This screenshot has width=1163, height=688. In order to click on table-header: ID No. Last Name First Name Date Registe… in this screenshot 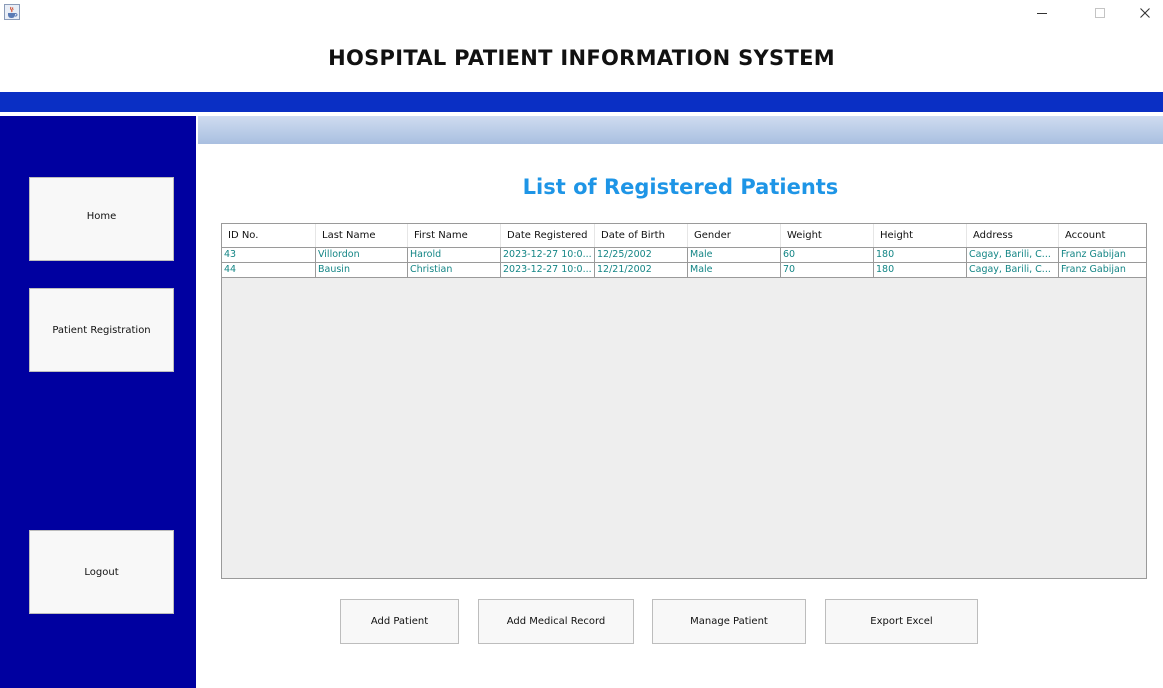, I will do `click(684, 235)`.